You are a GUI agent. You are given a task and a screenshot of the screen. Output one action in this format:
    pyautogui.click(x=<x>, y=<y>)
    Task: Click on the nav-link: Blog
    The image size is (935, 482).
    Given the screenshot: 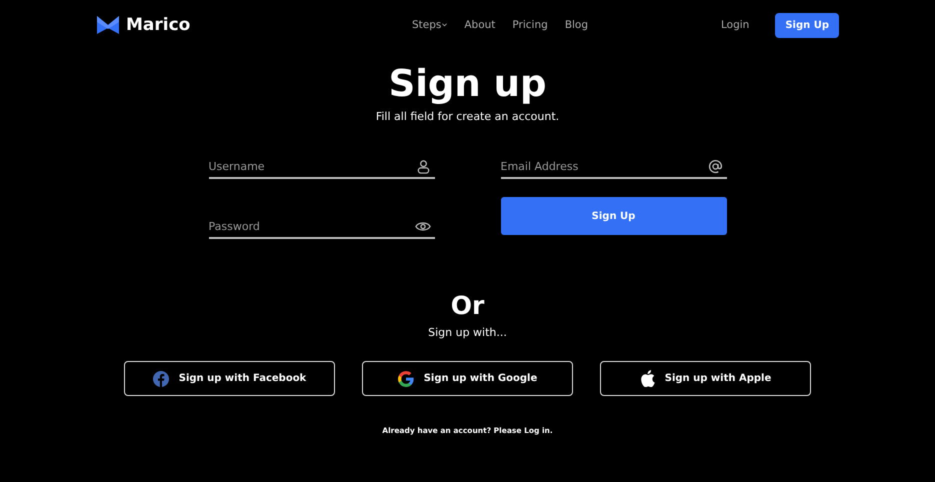 What is the action you would take?
    pyautogui.click(x=576, y=25)
    